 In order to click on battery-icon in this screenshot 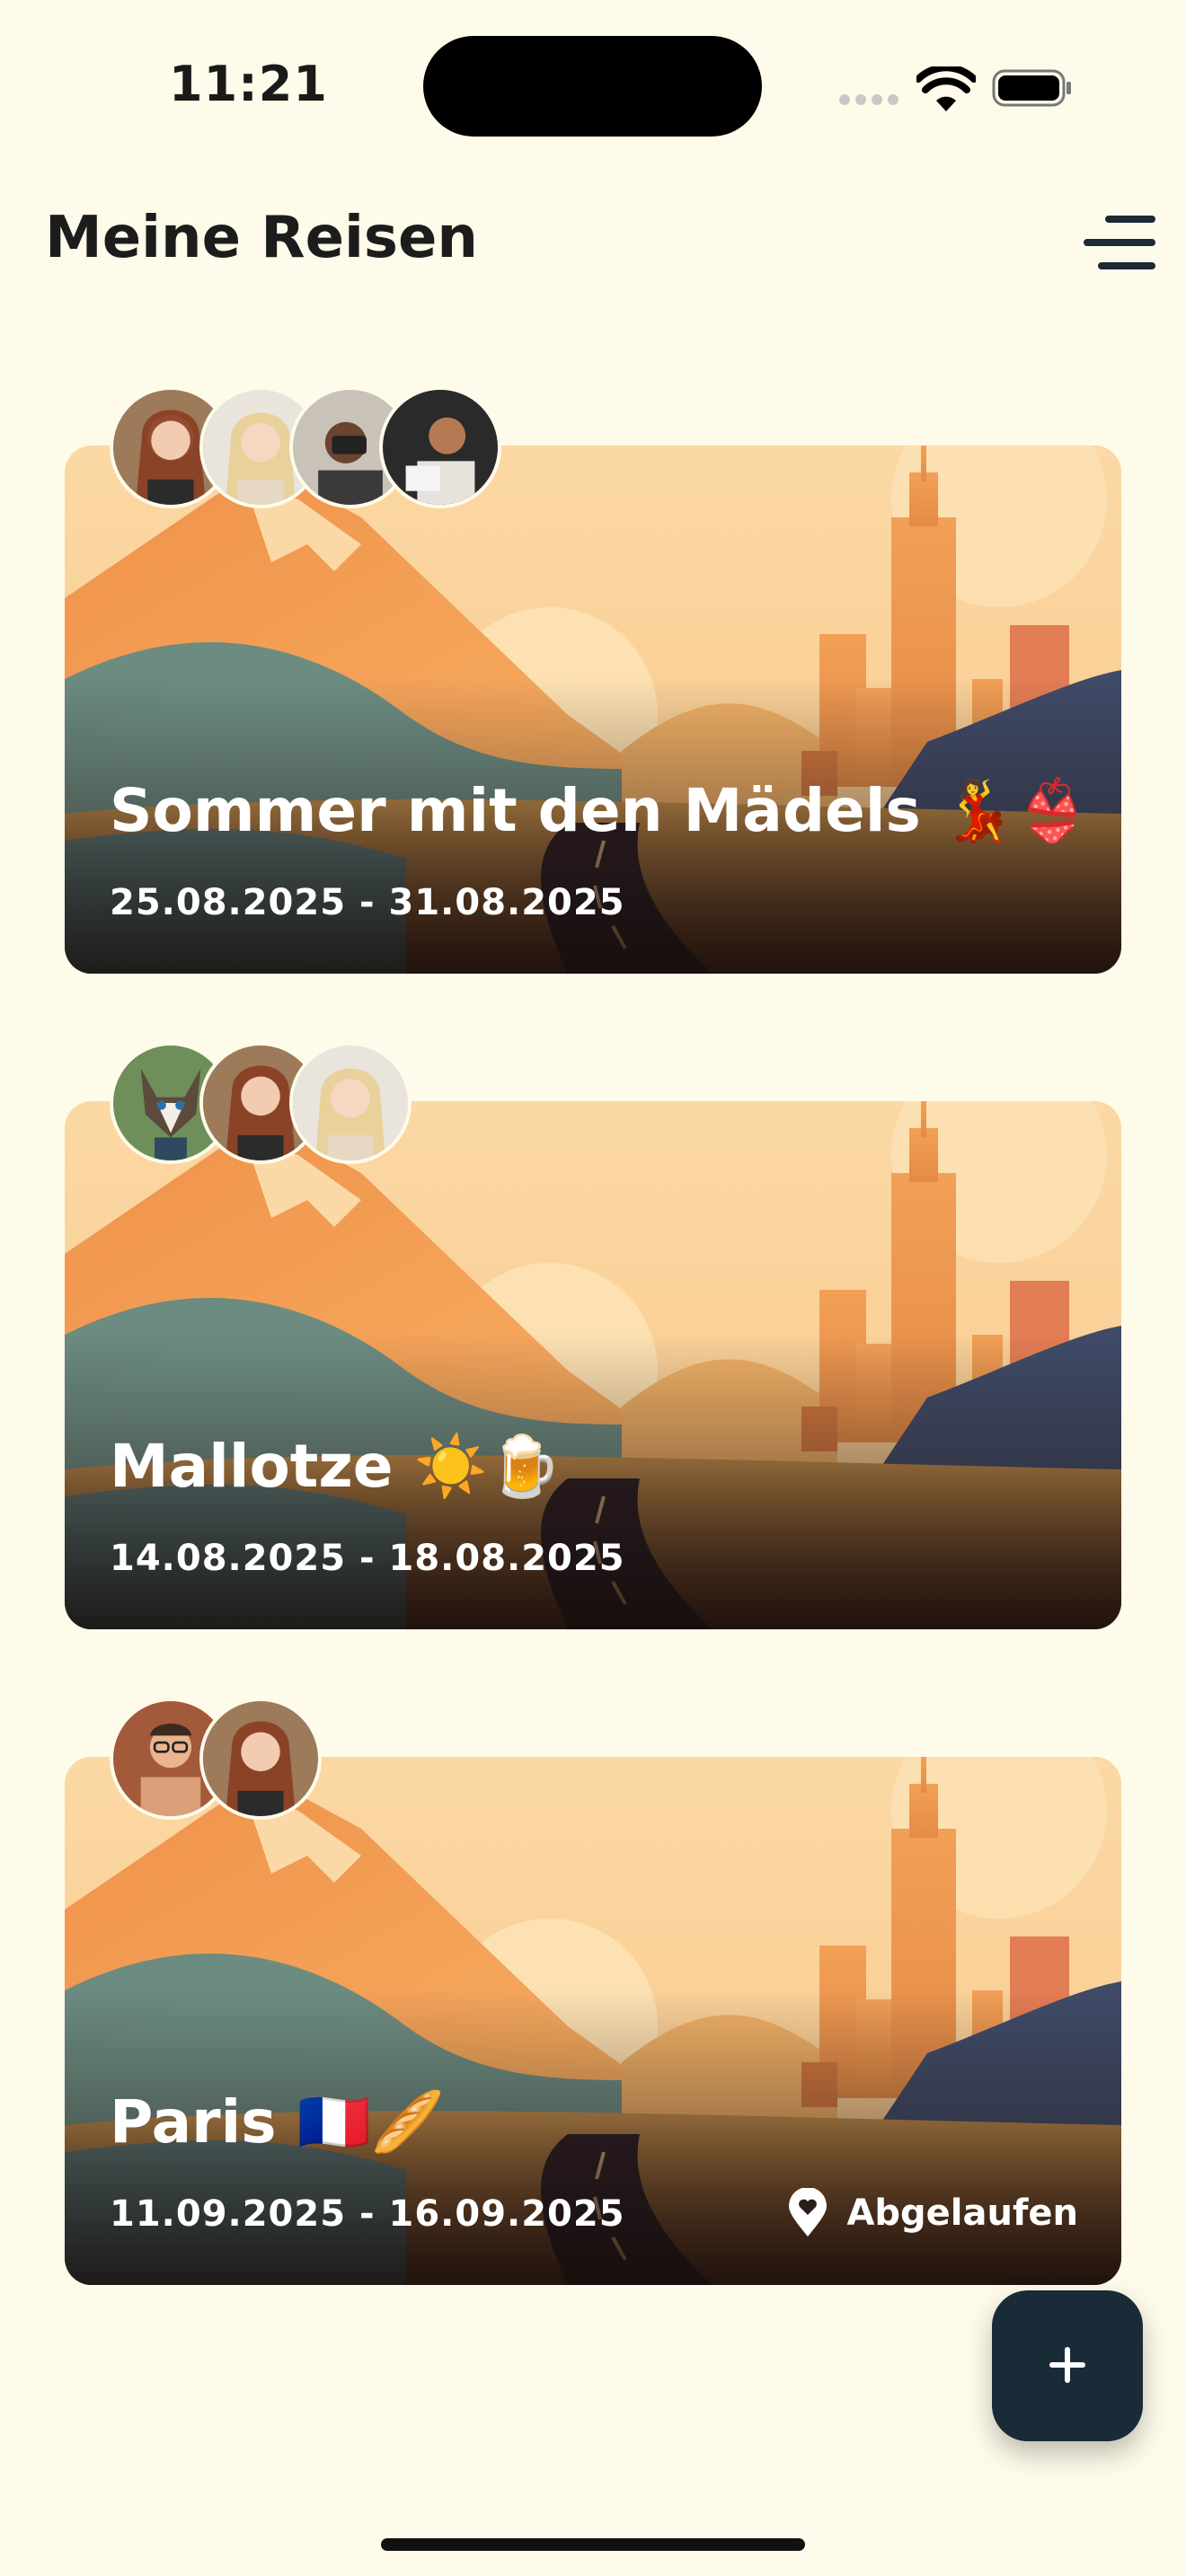, I will do `click(1031, 88)`.